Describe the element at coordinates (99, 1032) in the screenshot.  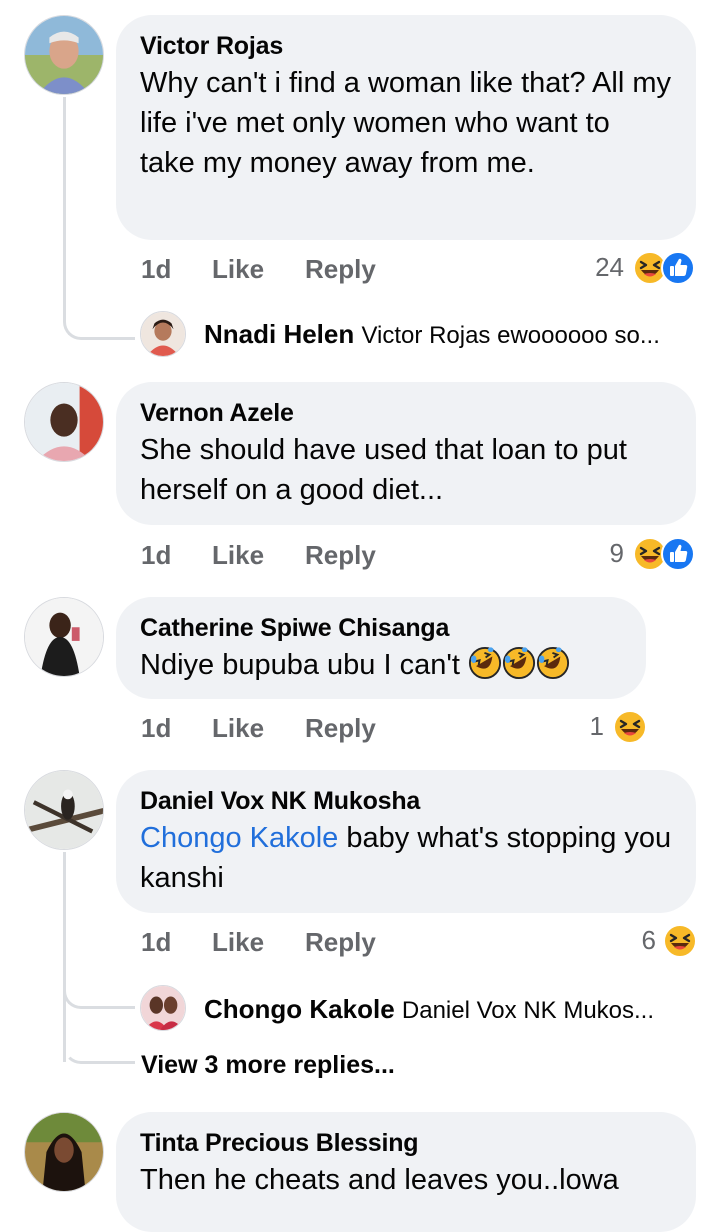
I see `thread-connector` at that location.